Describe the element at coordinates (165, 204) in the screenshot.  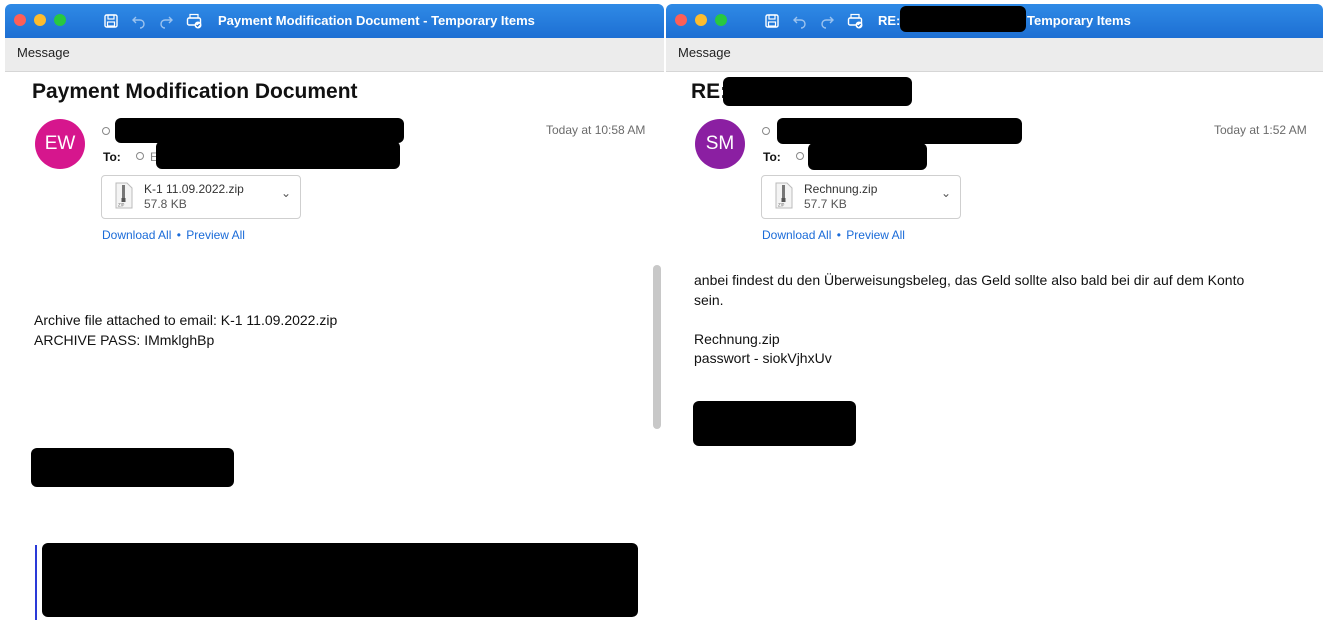
I see `attachment-size: 57.8 KB` at that location.